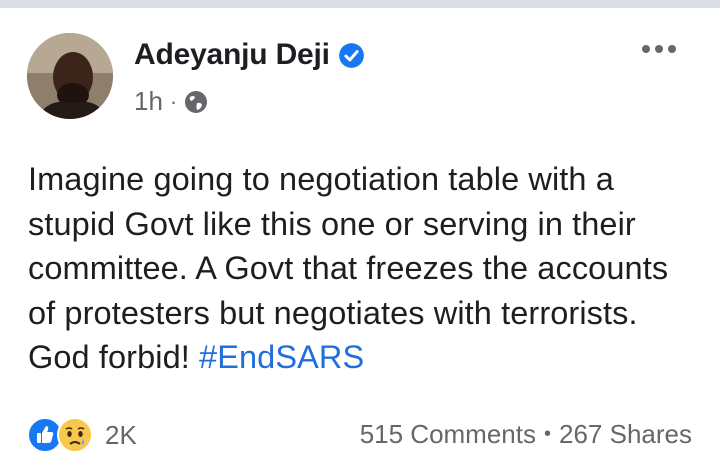  What do you see at coordinates (232, 55) in the screenshot?
I see `author-name: Adeyanju Deji` at bounding box center [232, 55].